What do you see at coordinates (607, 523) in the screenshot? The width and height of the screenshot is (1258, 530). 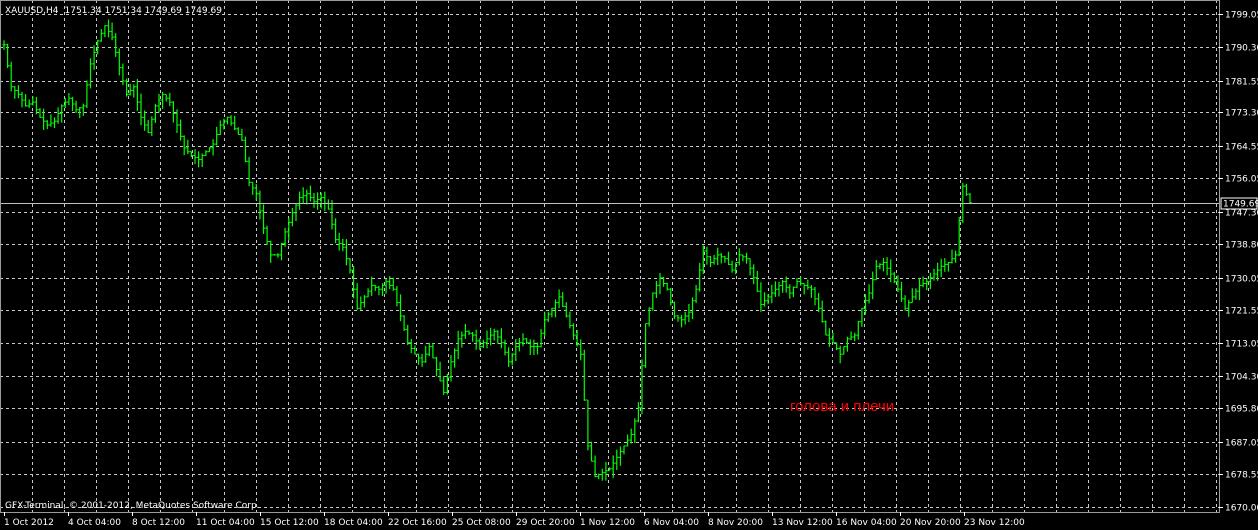 I see `x-tick-label: 1 Nov 12:00` at bounding box center [607, 523].